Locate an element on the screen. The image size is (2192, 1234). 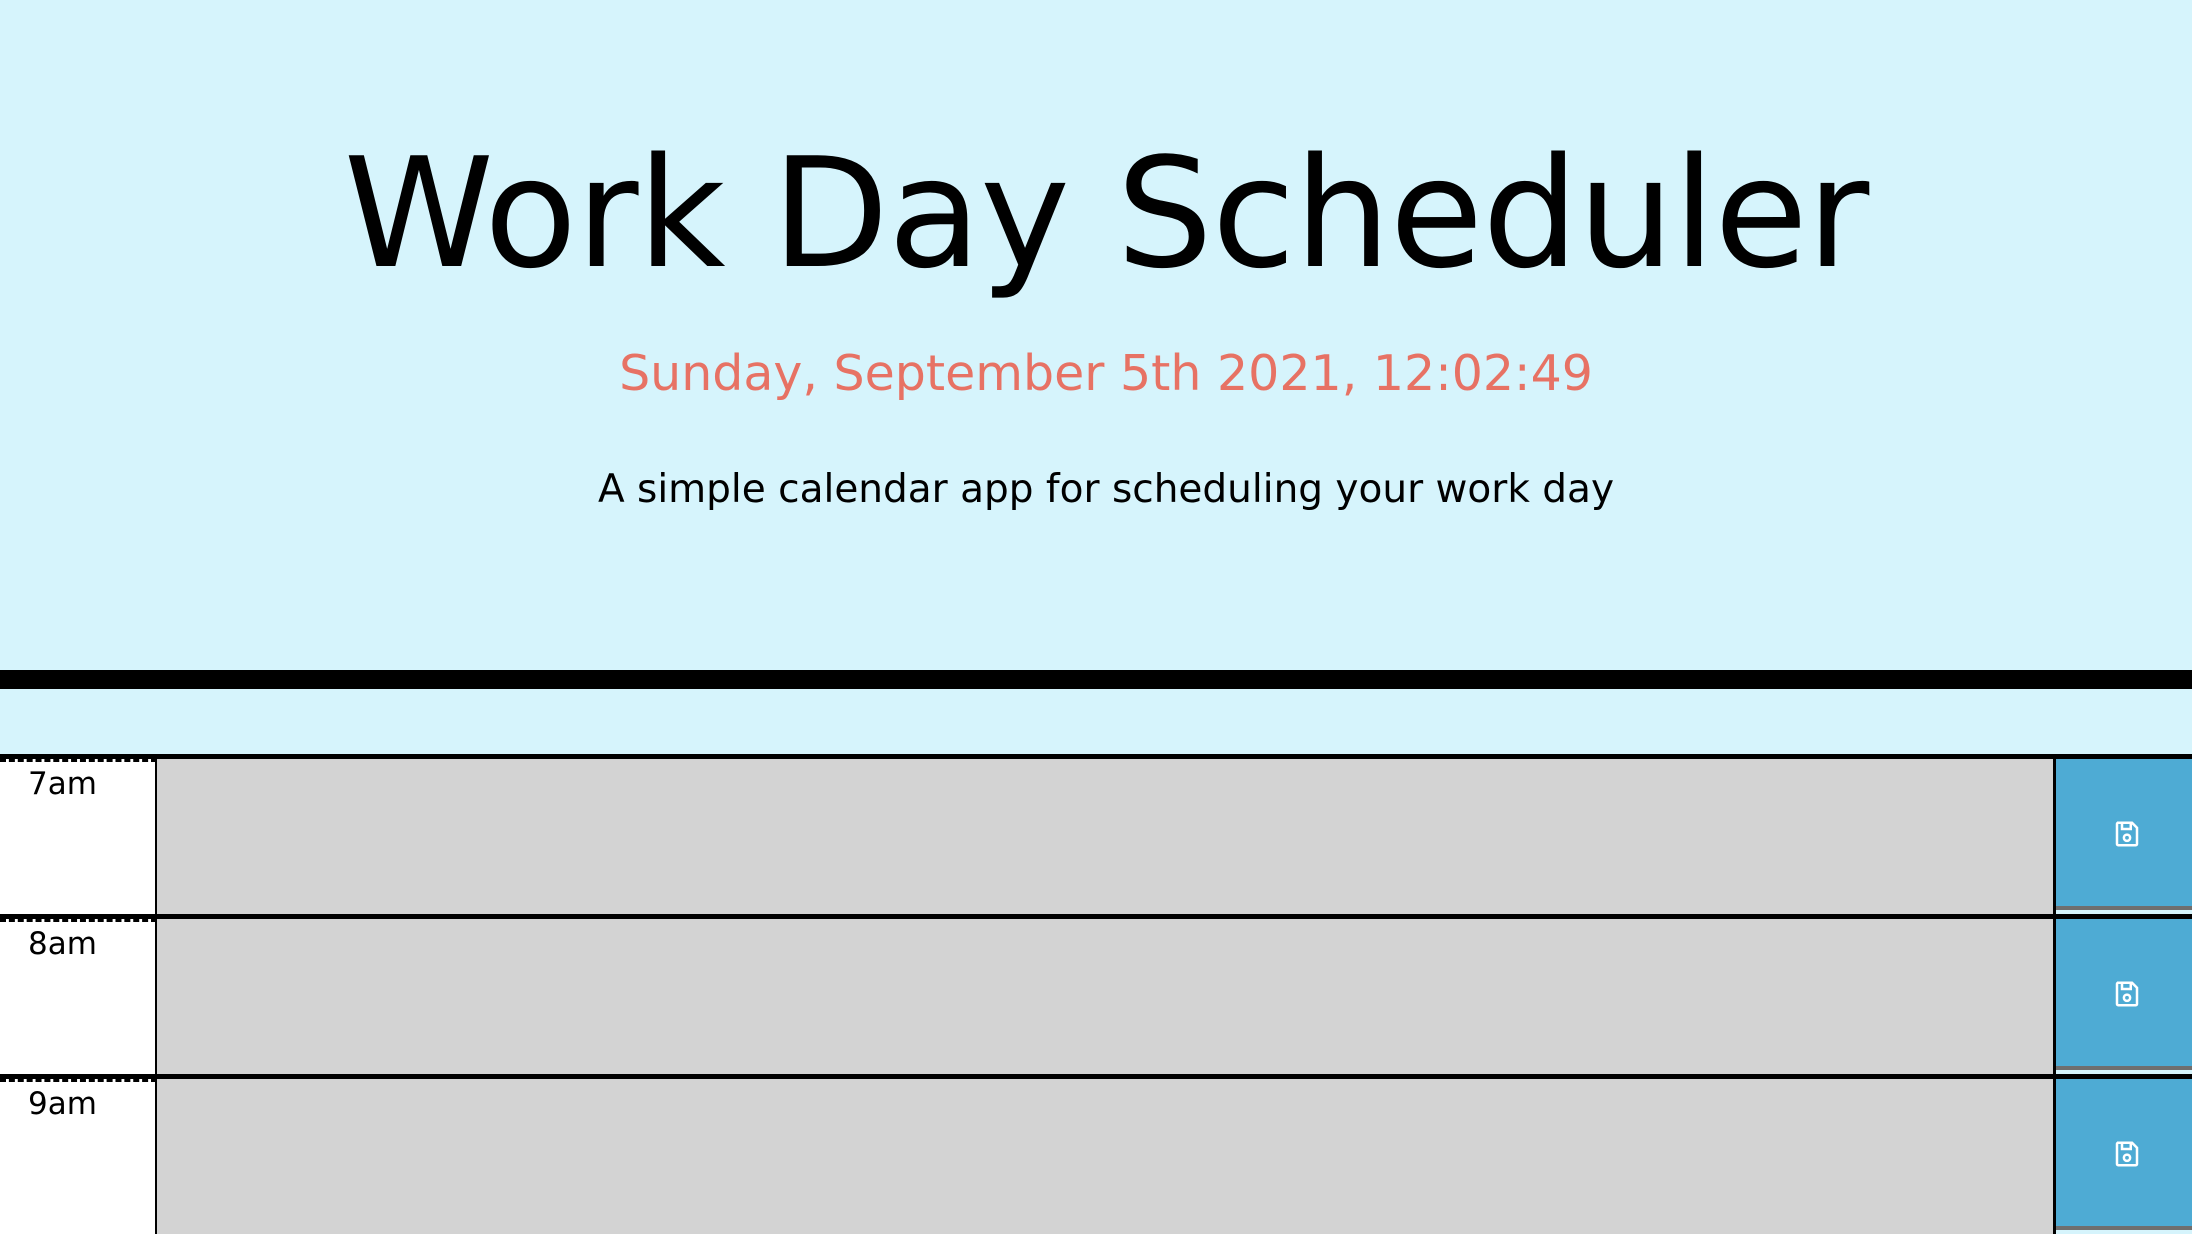
hour-label: 7am is located at coordinates (78, 836).